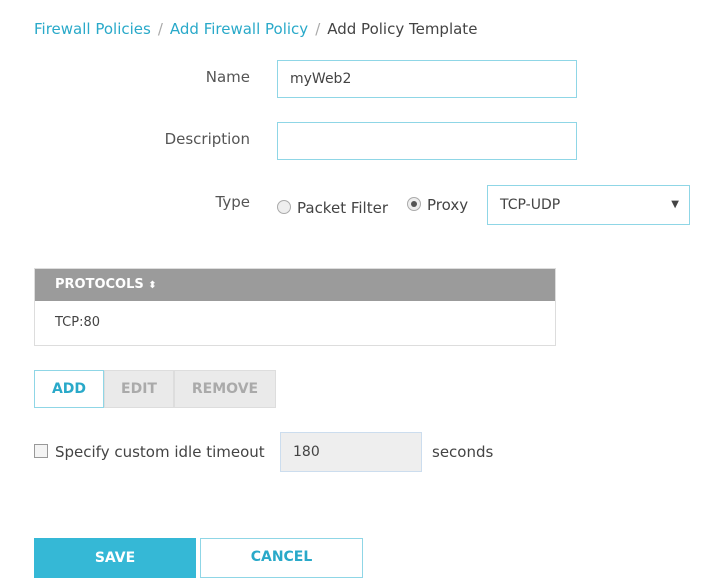 Image resolution: width=709 pixels, height=584 pixels. Describe the element at coordinates (402, 29) in the screenshot. I see `breadcrumb-current: Add Policy Template` at that location.